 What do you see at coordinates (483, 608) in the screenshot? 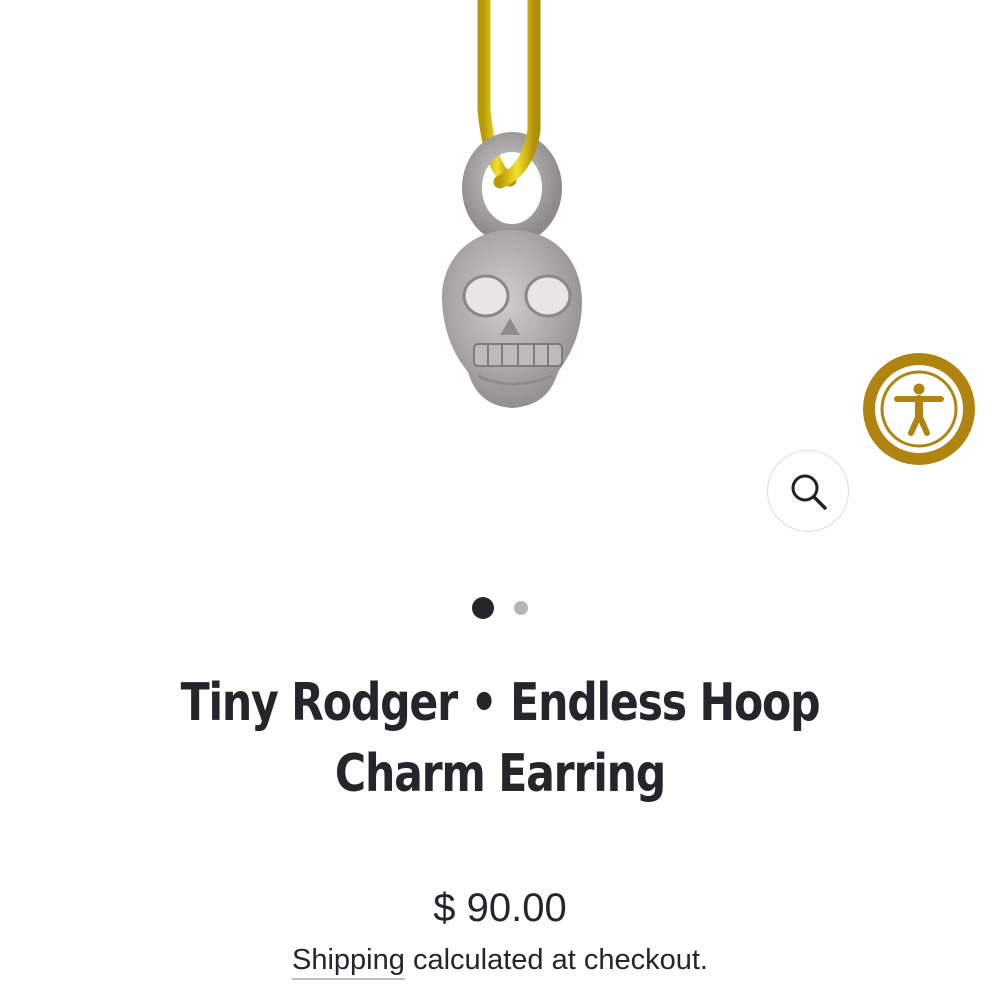
I see `gallery-dot-1-active` at bounding box center [483, 608].